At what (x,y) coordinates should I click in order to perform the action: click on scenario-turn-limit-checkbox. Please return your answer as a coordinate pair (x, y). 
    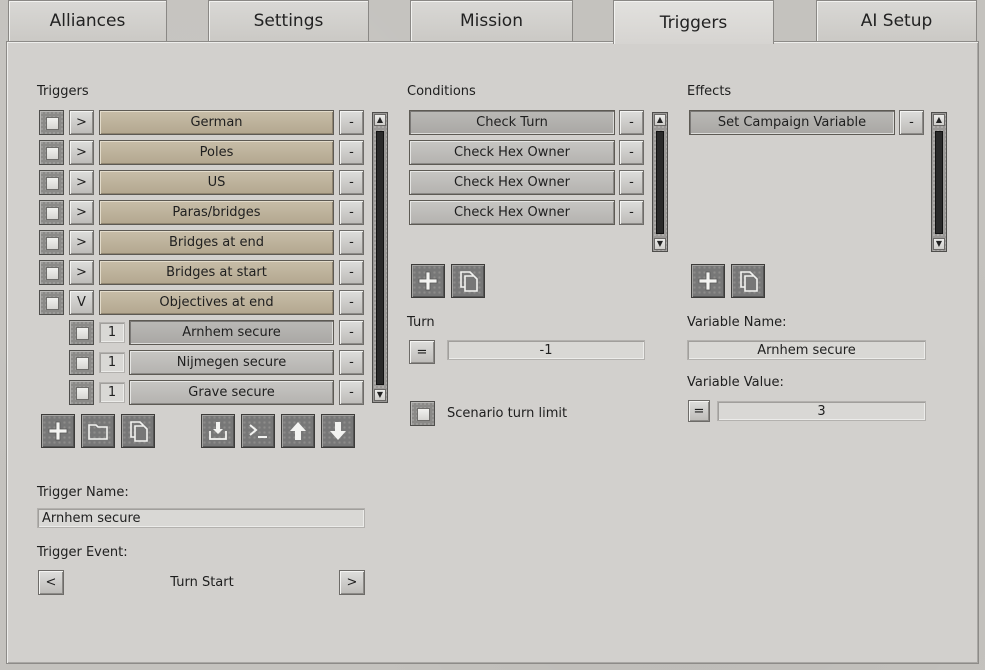
    Looking at the image, I should click on (422, 413).